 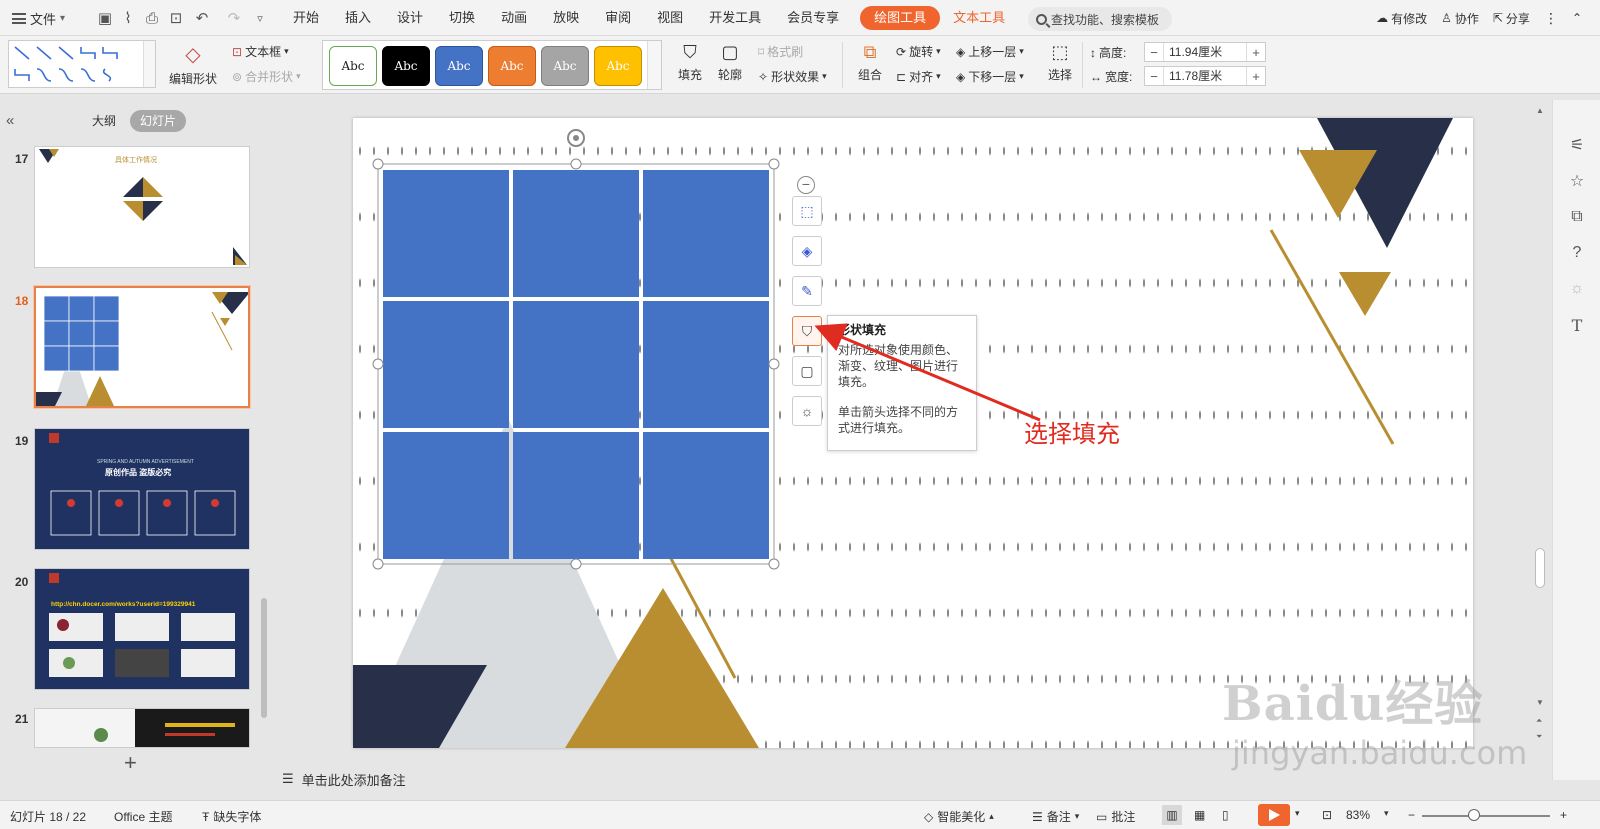 I want to click on print-icon: ⎙, so click(x=152, y=18).